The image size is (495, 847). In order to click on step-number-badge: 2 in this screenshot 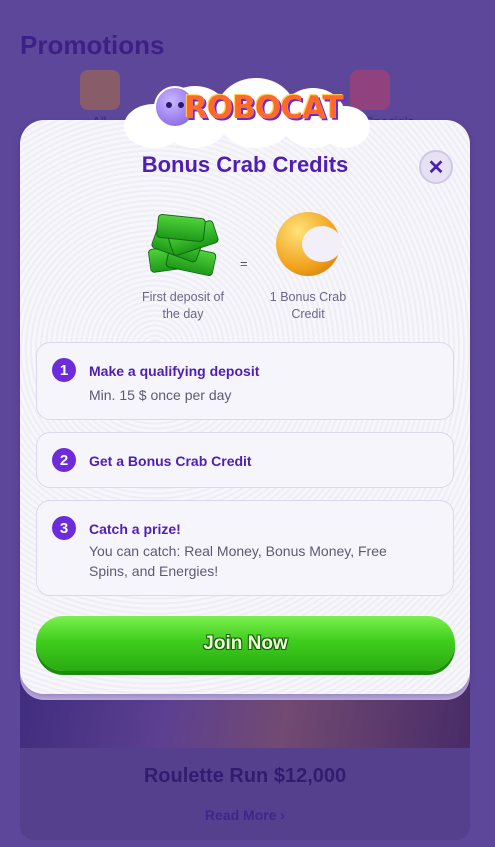, I will do `click(64, 460)`.